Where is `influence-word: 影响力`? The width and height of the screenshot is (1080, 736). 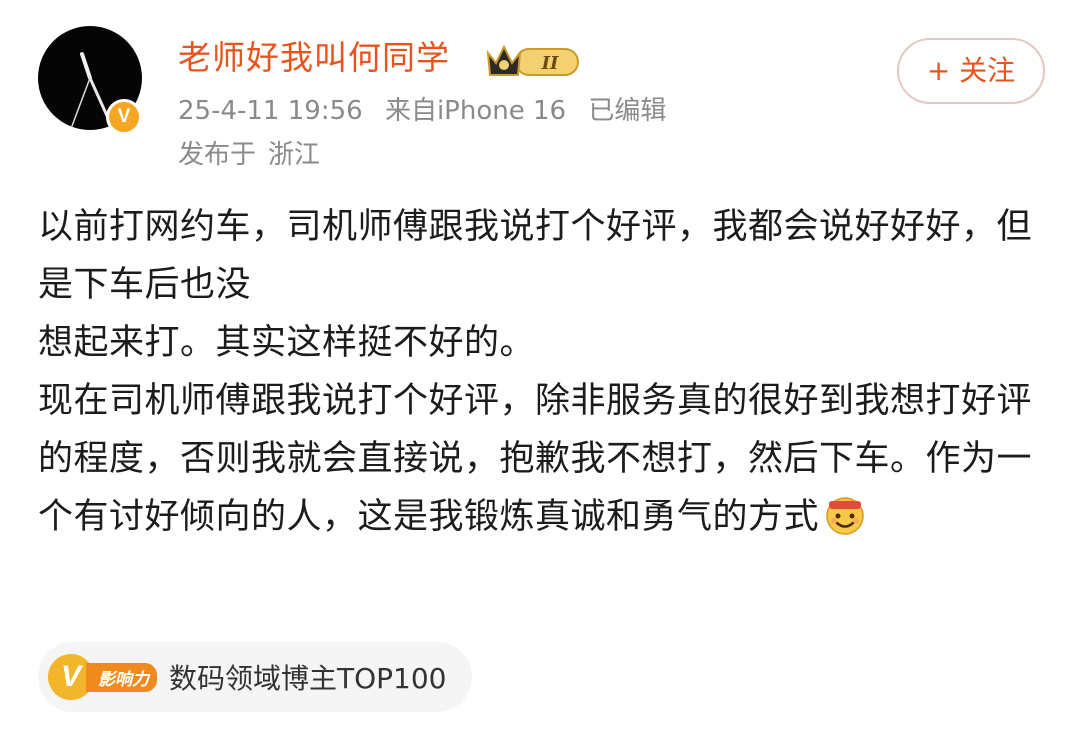 influence-word: 影响力 is located at coordinates (121, 677).